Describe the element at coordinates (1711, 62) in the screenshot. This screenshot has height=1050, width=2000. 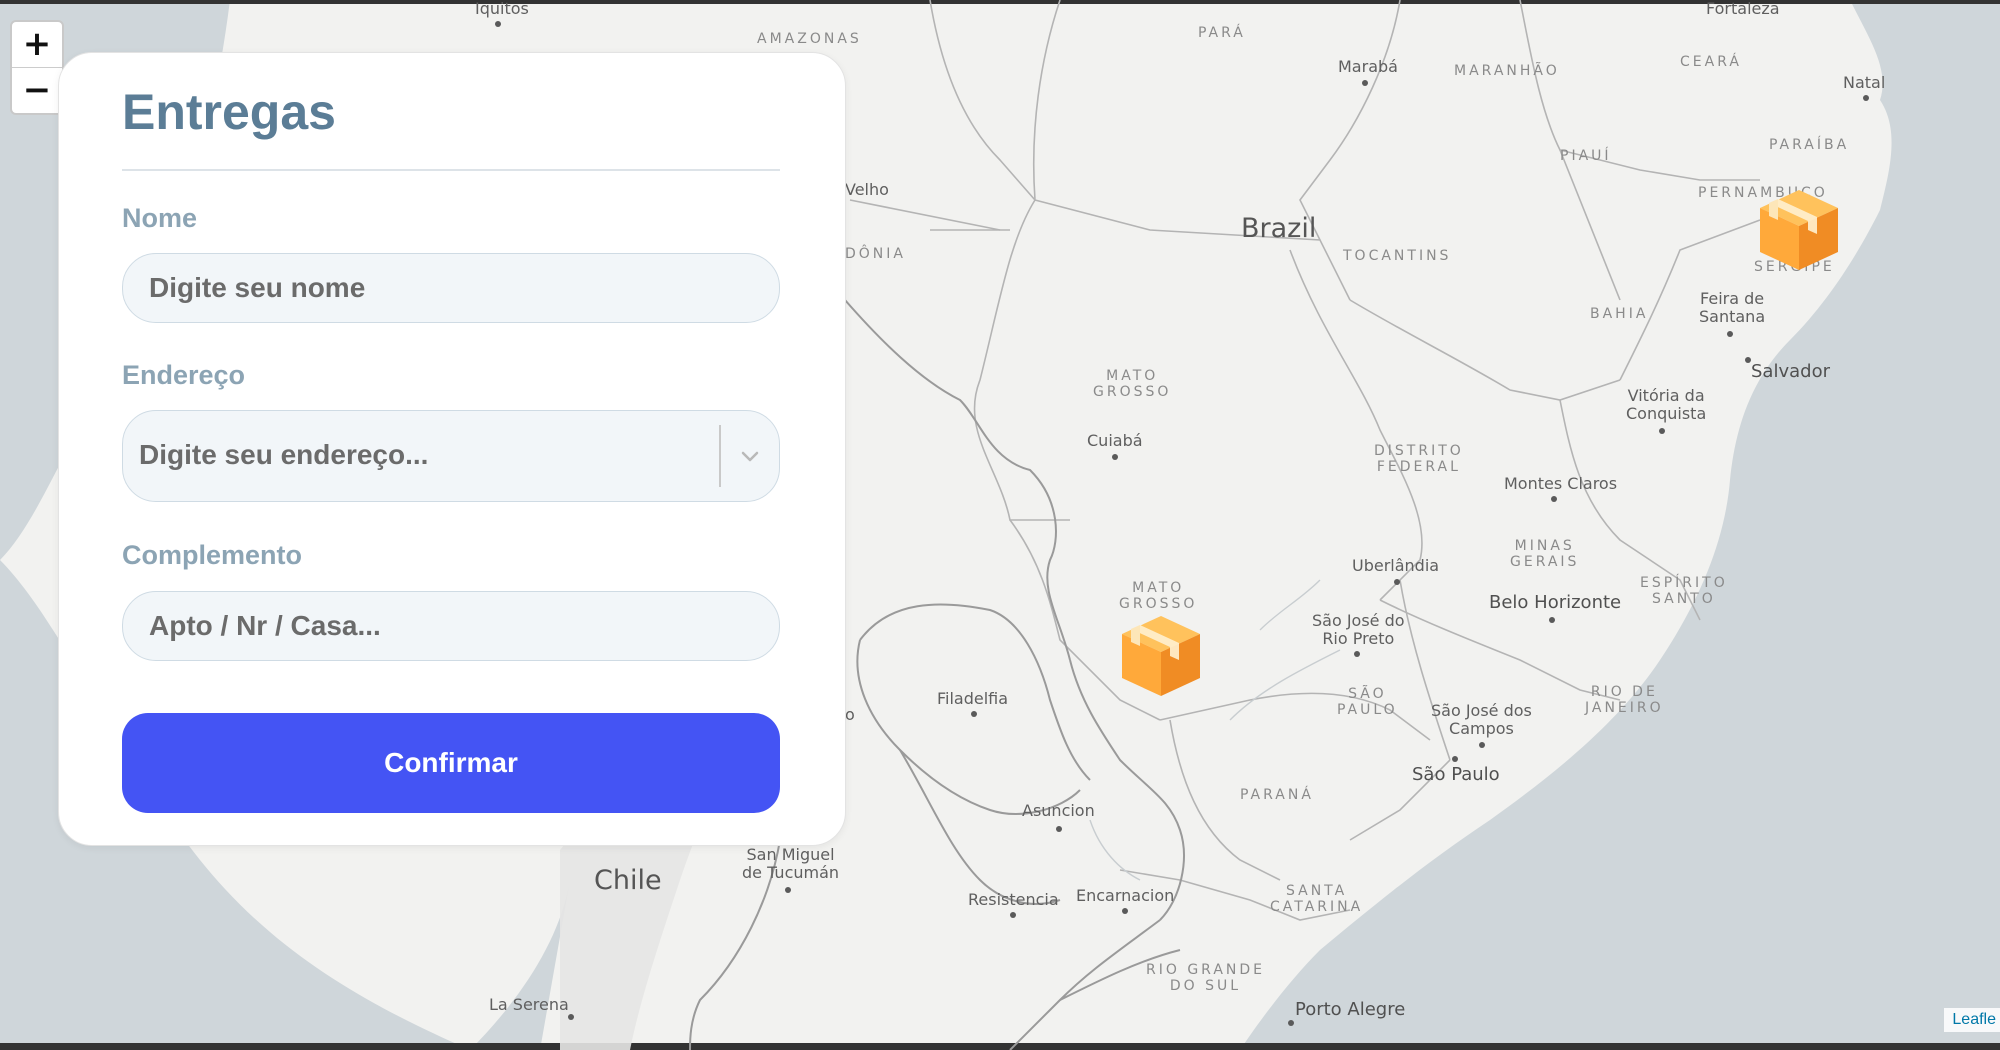
I see `map-label-ceara: CEARÁ` at that location.